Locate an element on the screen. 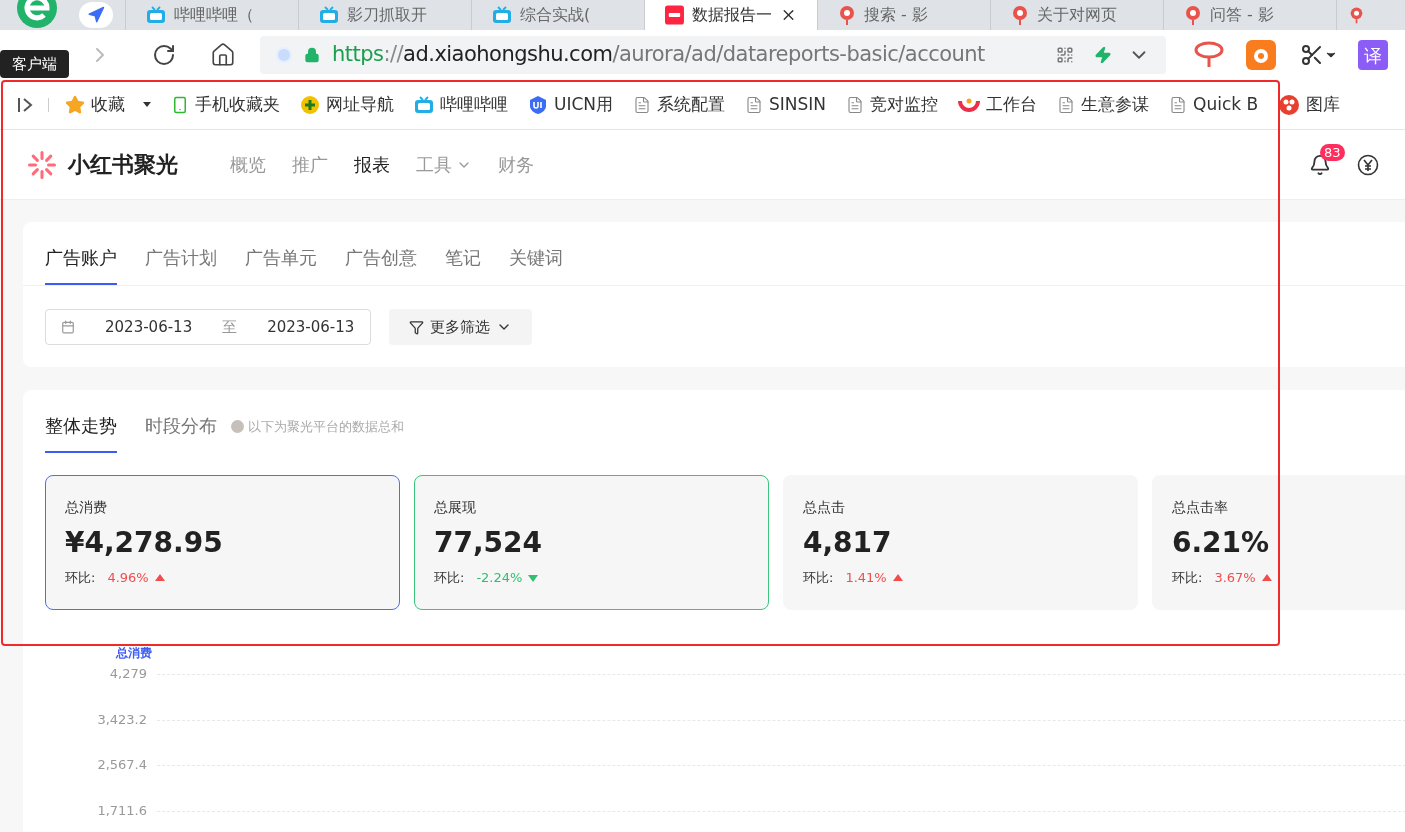 The width and height of the screenshot is (1405, 832). tab-title: 问答 - 影 is located at coordinates (1242, 15).